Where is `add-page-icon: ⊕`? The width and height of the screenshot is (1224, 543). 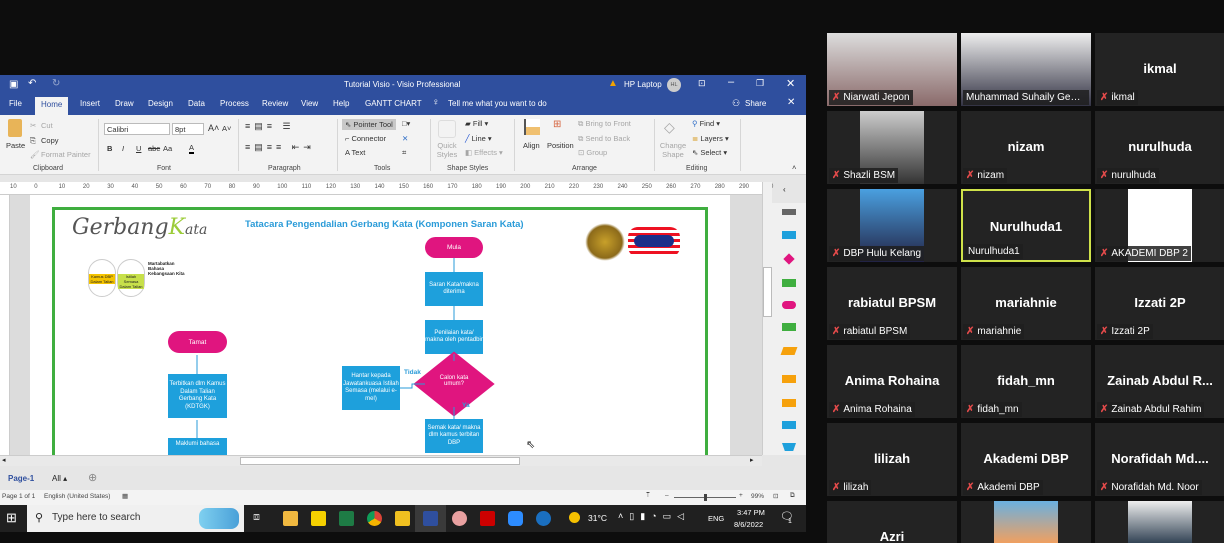
add-page-icon: ⊕ is located at coordinates (92, 477).